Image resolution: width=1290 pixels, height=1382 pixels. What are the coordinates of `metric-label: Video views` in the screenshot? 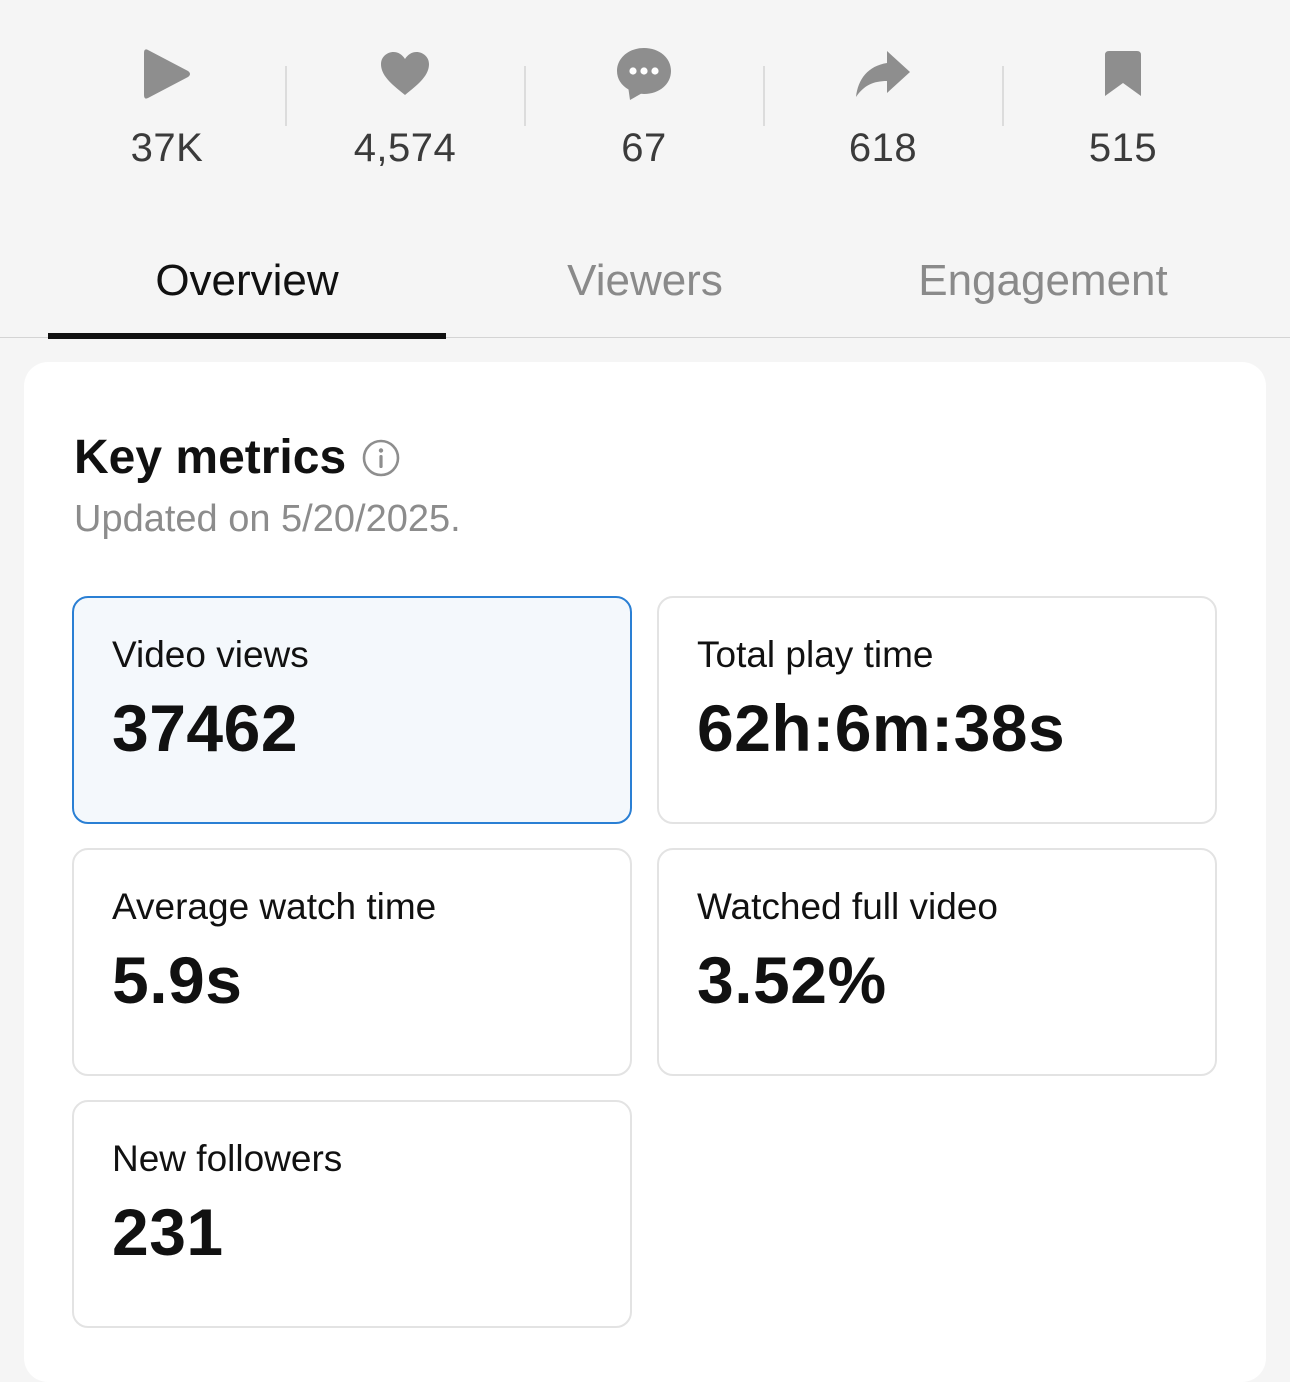 It's located at (210, 654).